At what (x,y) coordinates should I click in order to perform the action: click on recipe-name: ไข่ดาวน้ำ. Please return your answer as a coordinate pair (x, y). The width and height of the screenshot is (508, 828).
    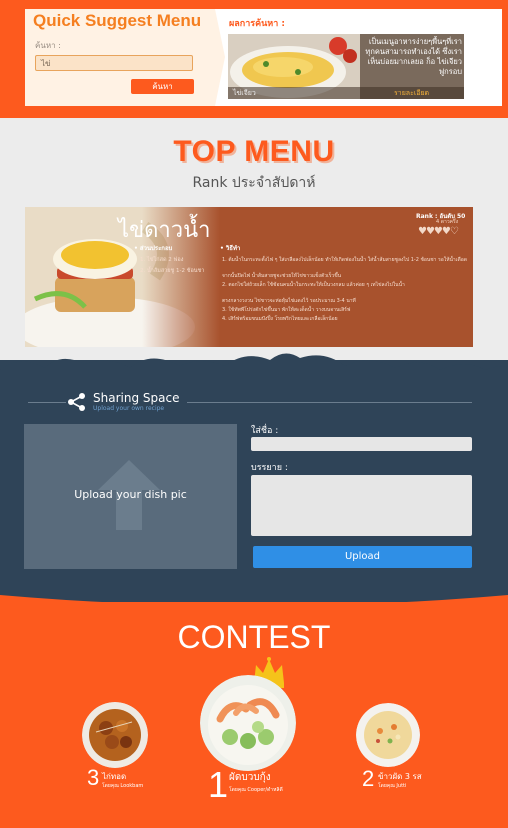
    Looking at the image, I should click on (164, 230).